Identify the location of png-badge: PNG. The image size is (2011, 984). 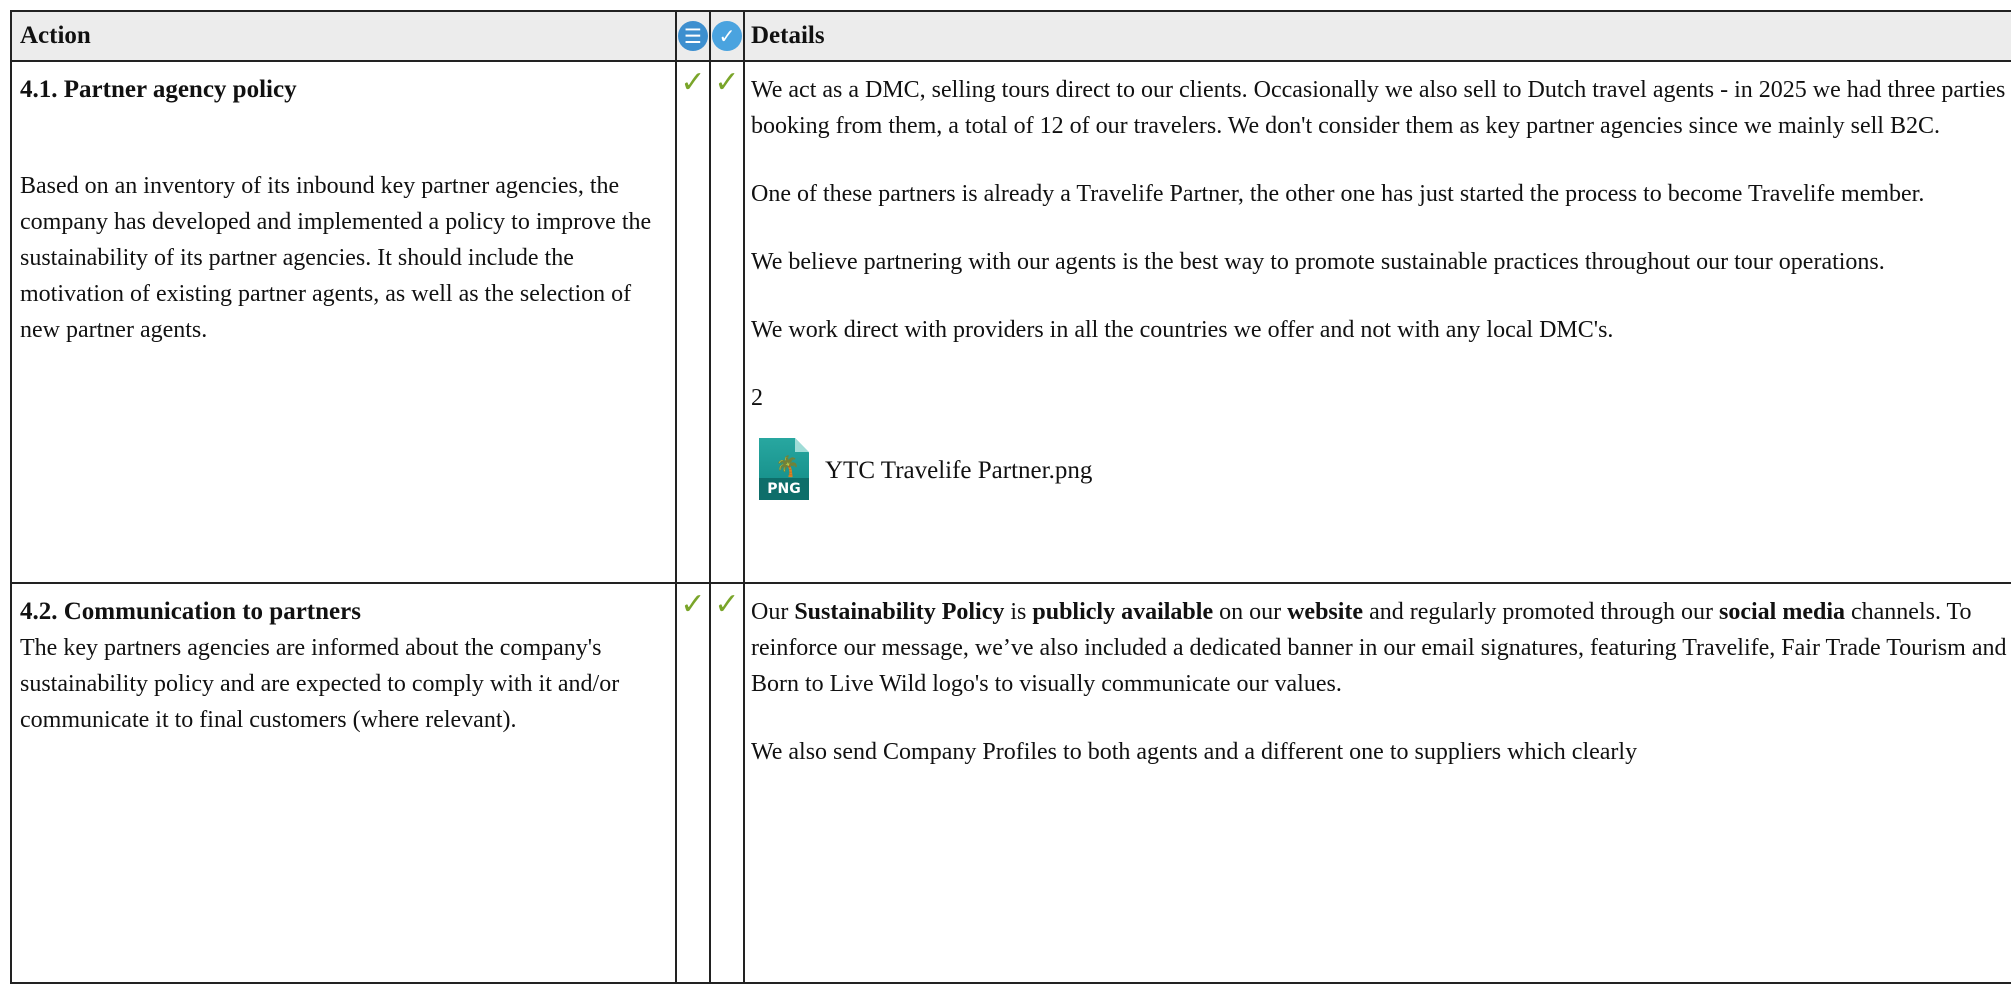
(784, 489).